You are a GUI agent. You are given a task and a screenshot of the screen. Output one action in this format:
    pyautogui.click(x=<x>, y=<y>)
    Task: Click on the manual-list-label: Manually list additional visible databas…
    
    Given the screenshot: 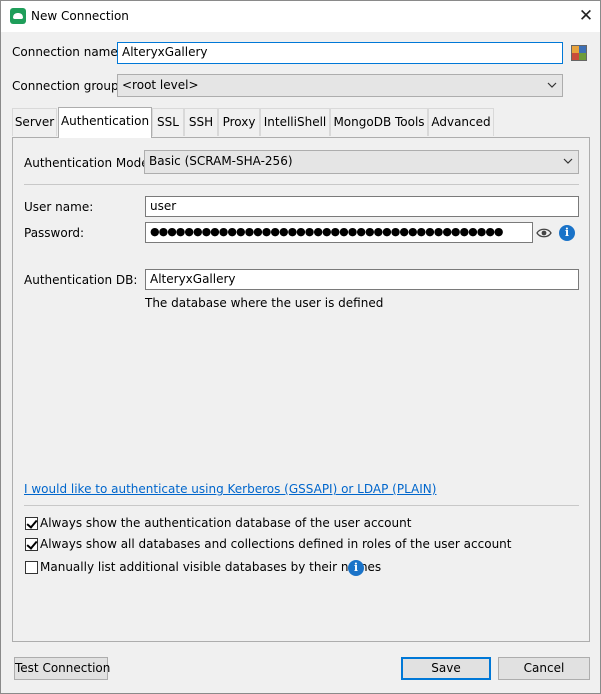 What is the action you would take?
    pyautogui.click(x=211, y=567)
    